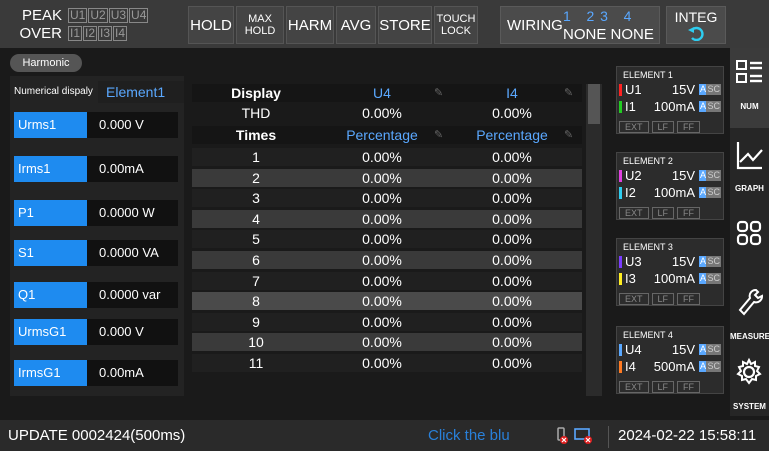 The height and width of the screenshot is (451, 769). What do you see at coordinates (696, 17) in the screenshot?
I see `integ-label: INTEG` at bounding box center [696, 17].